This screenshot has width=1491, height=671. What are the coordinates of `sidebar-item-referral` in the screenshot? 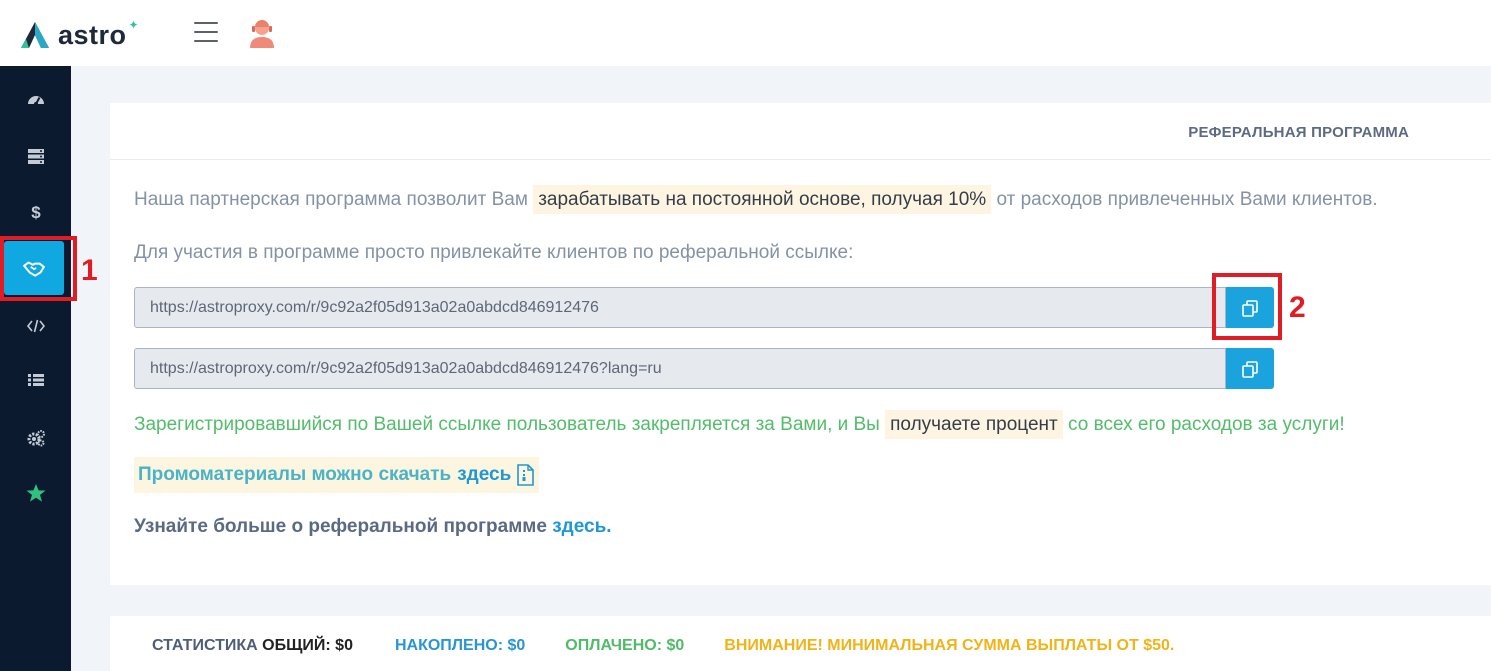 It's located at (34, 268).